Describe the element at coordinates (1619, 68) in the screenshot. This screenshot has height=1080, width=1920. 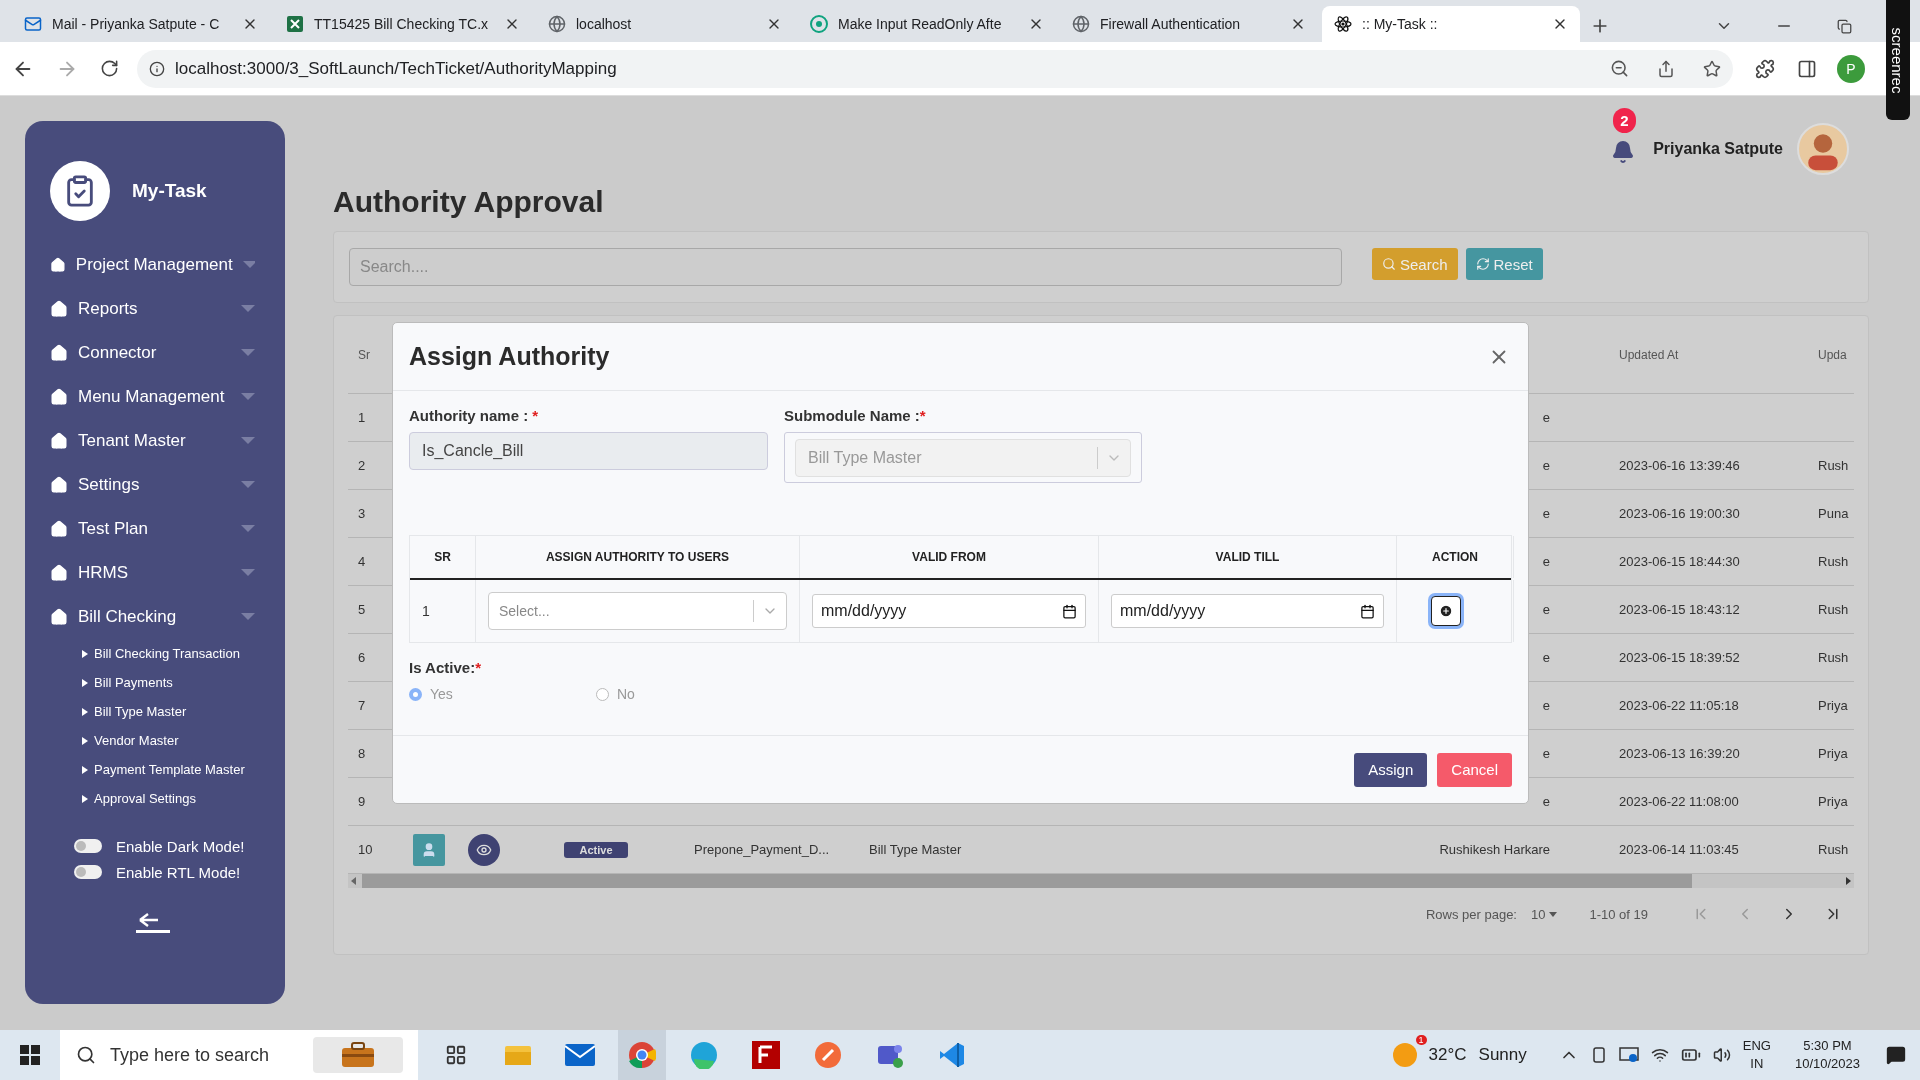
I see `zoom-icon` at that location.